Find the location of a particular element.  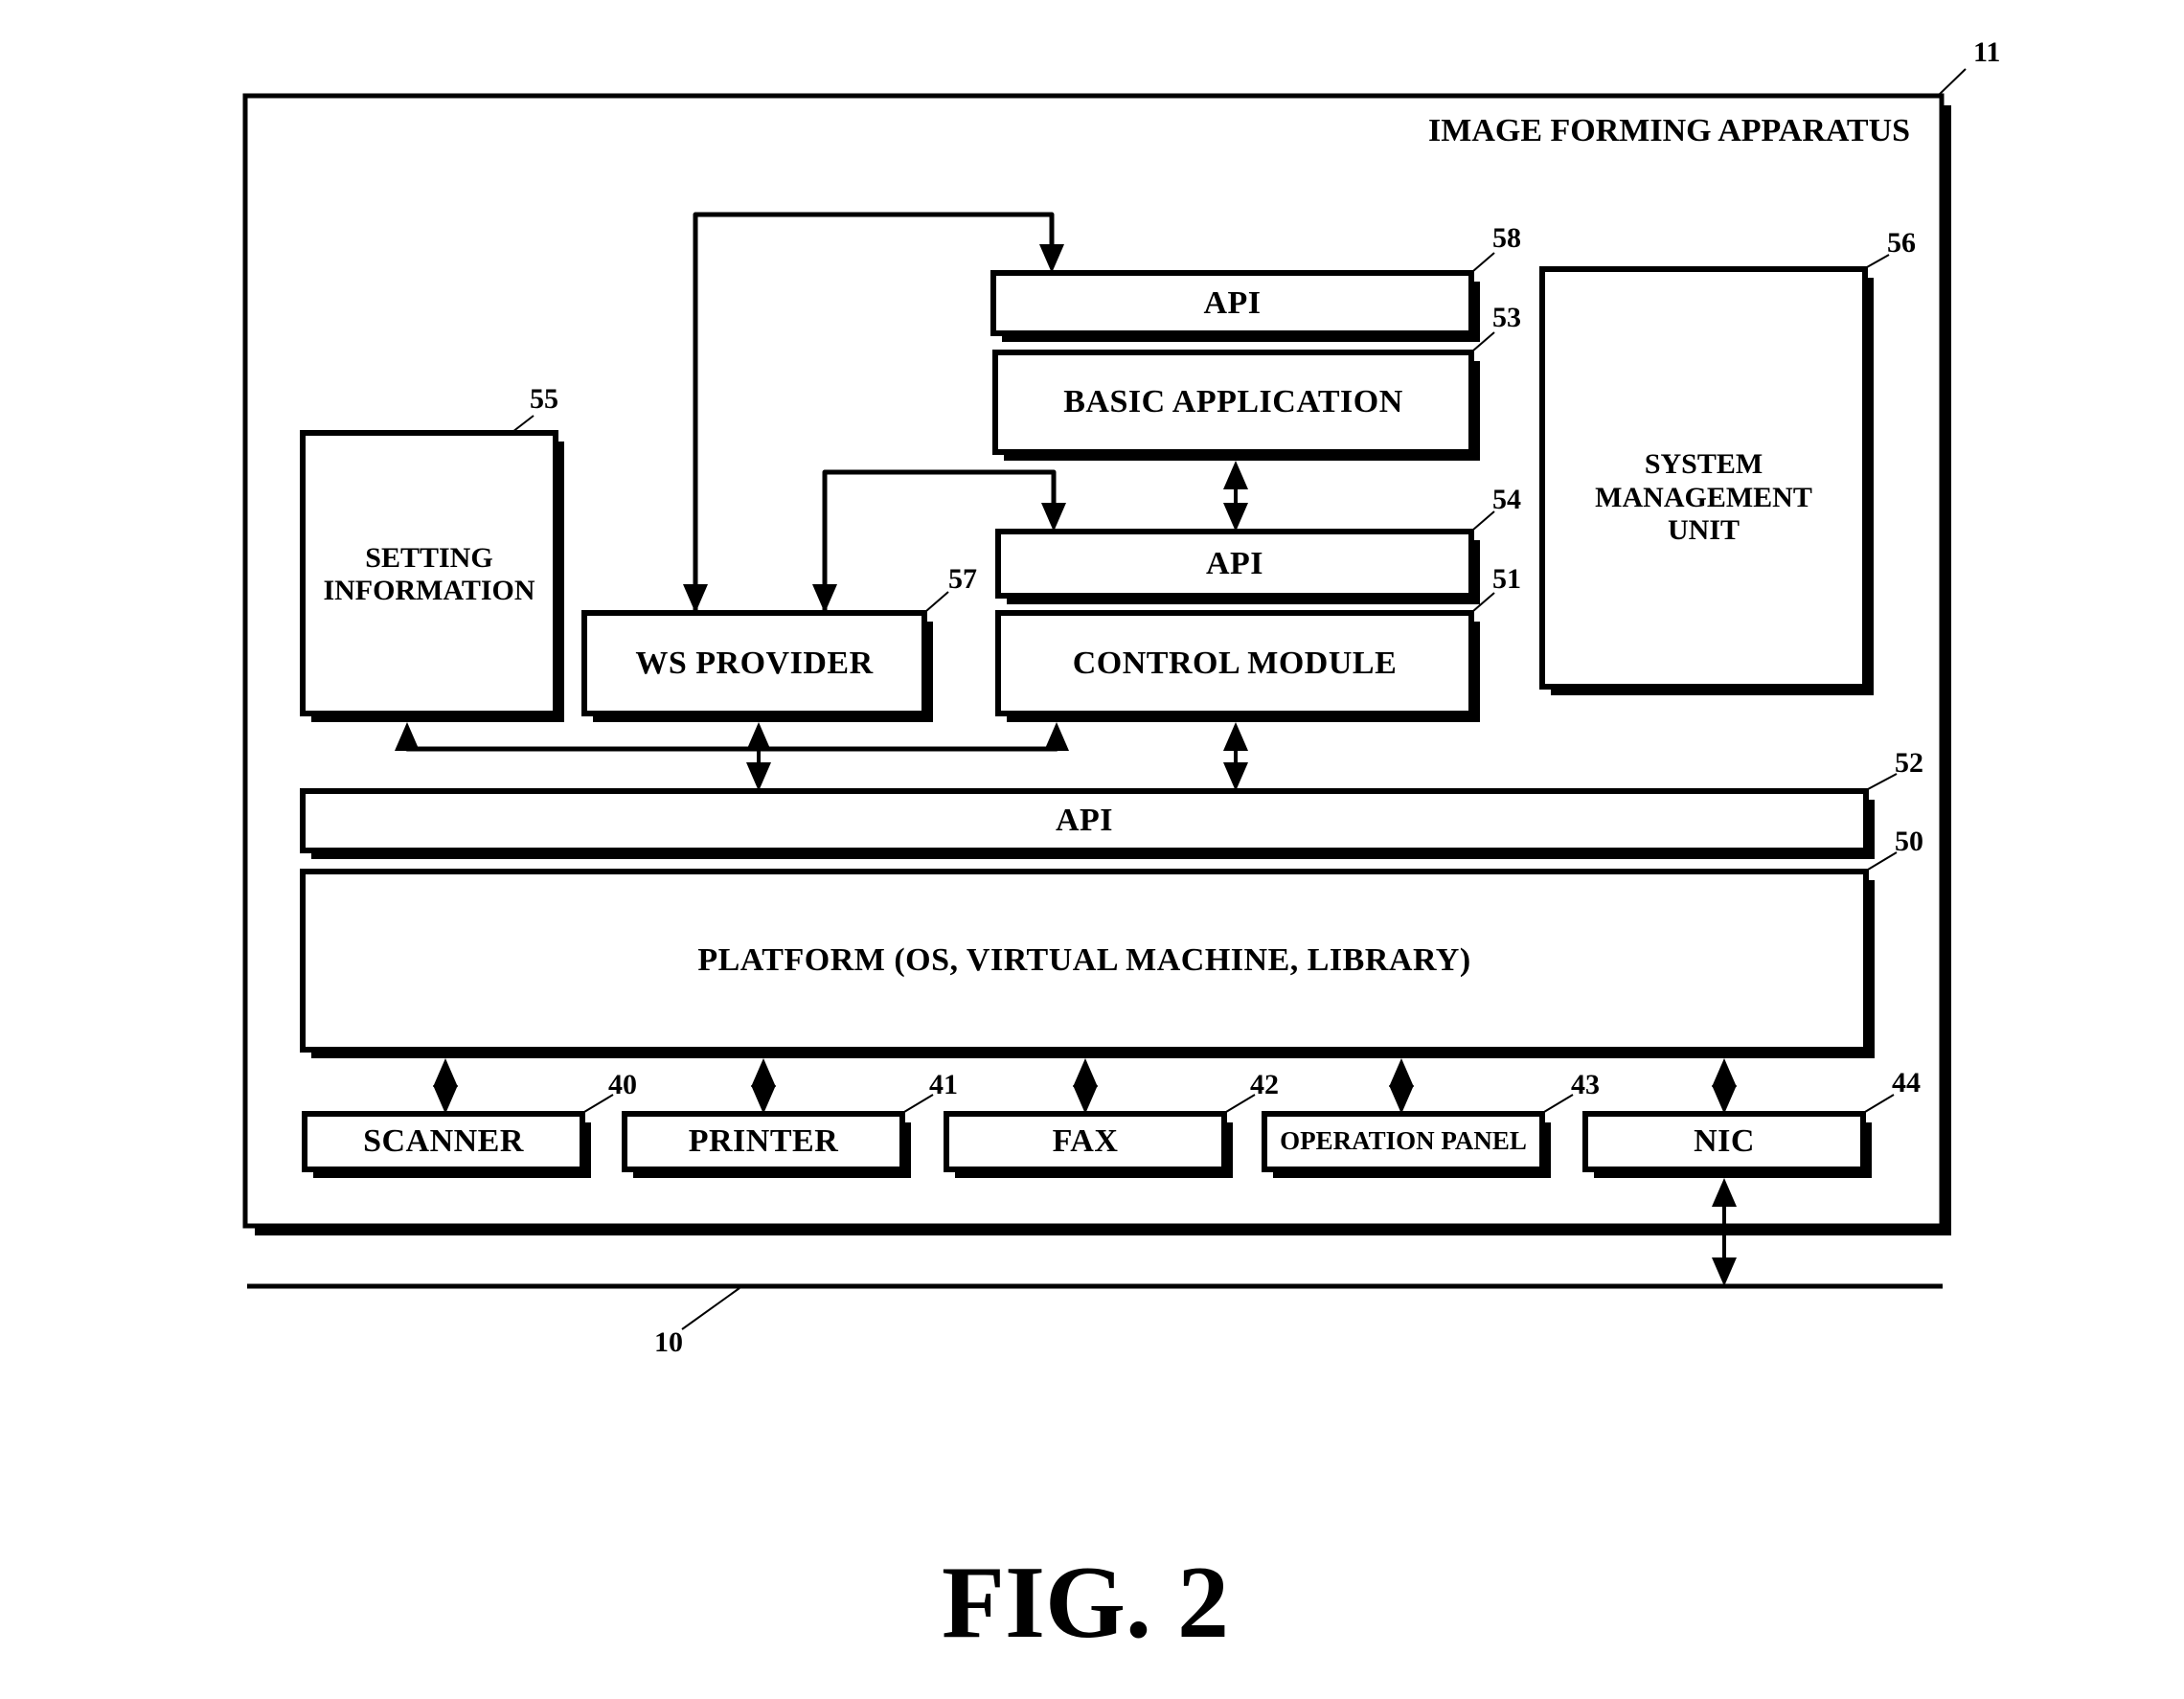

smu-line-3: UNIT is located at coordinates (1704, 530).